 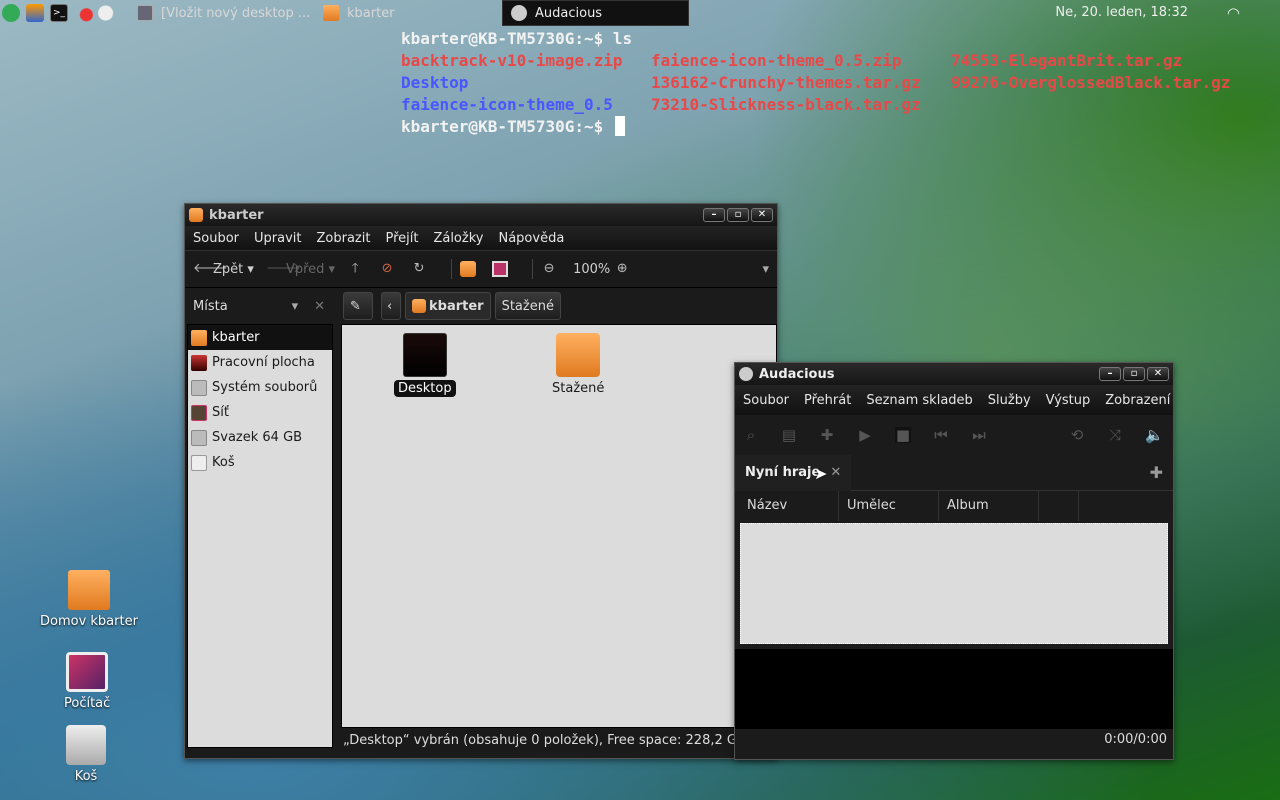 I want to click on desktop-icon-home: Domov kbarter, so click(x=89, y=599).